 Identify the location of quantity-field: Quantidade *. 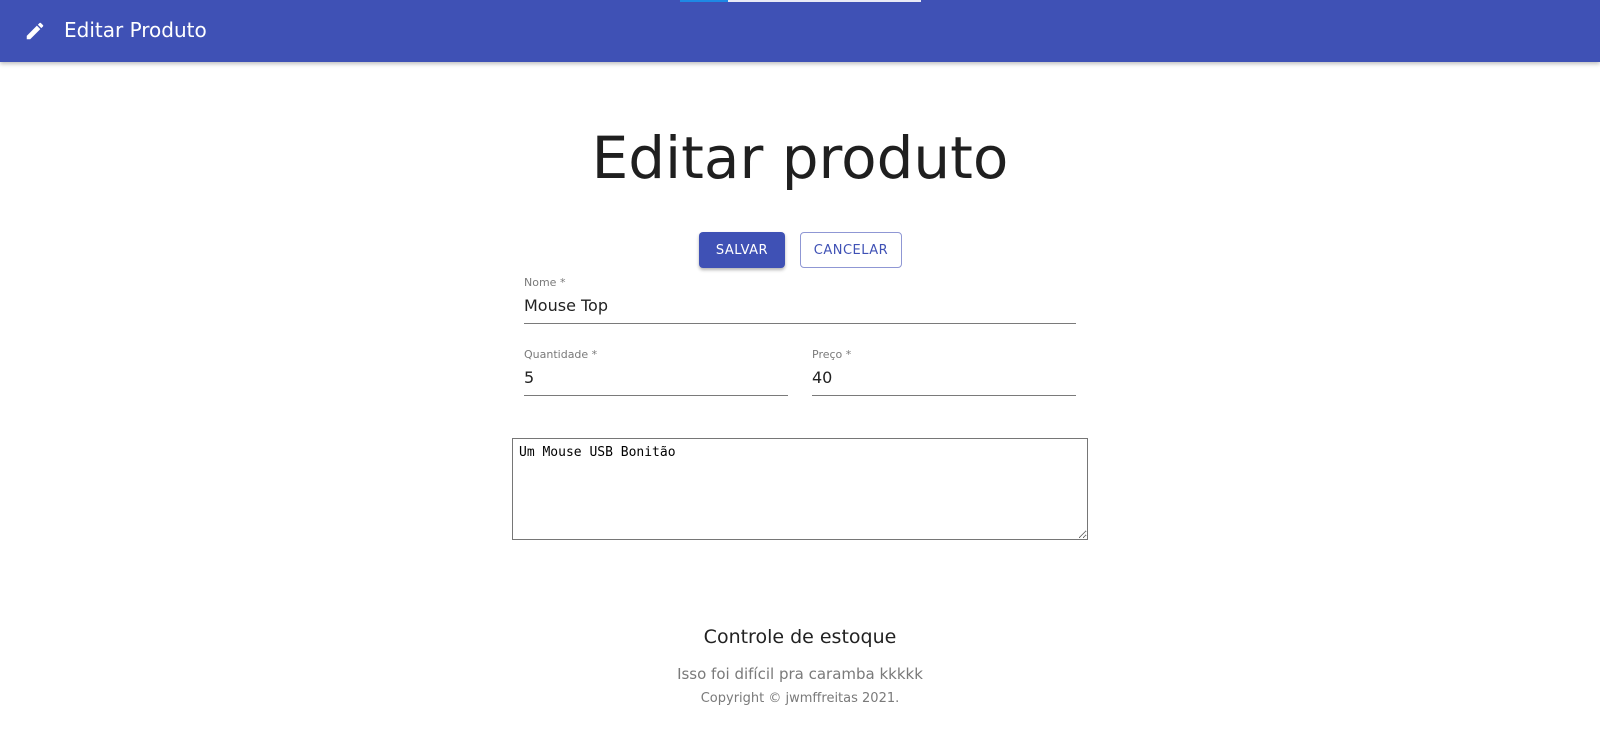
(656, 372).